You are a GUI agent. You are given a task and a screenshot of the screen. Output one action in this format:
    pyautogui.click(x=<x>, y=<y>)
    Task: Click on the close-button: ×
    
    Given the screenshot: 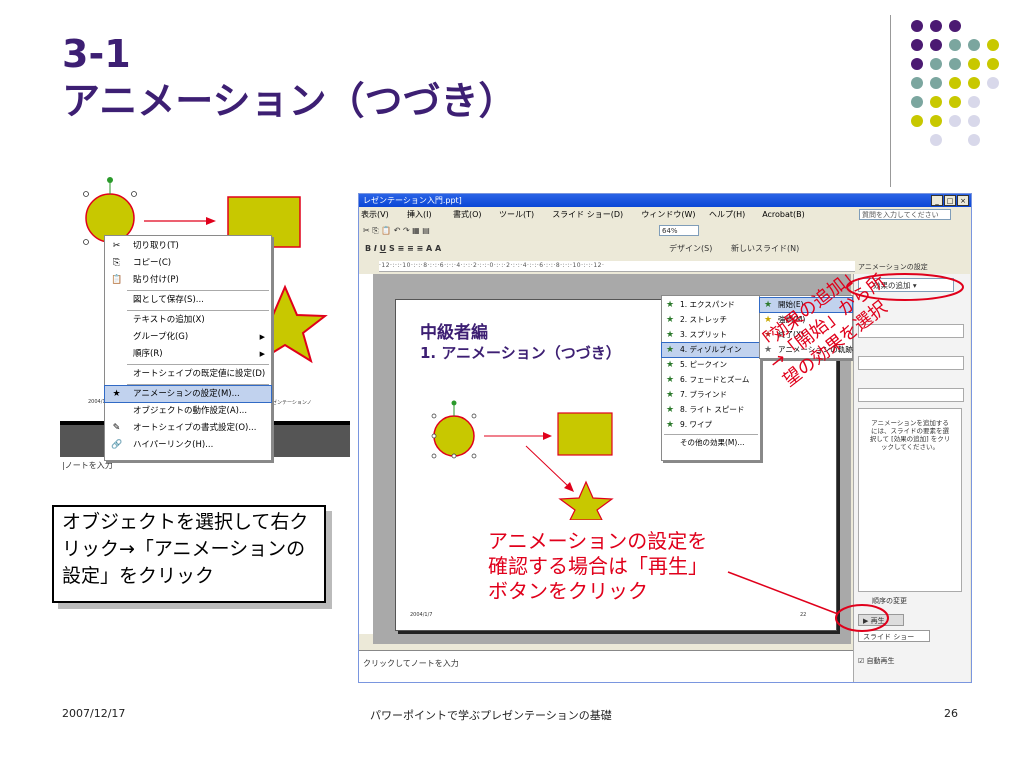 What is the action you would take?
    pyautogui.click(x=963, y=200)
    